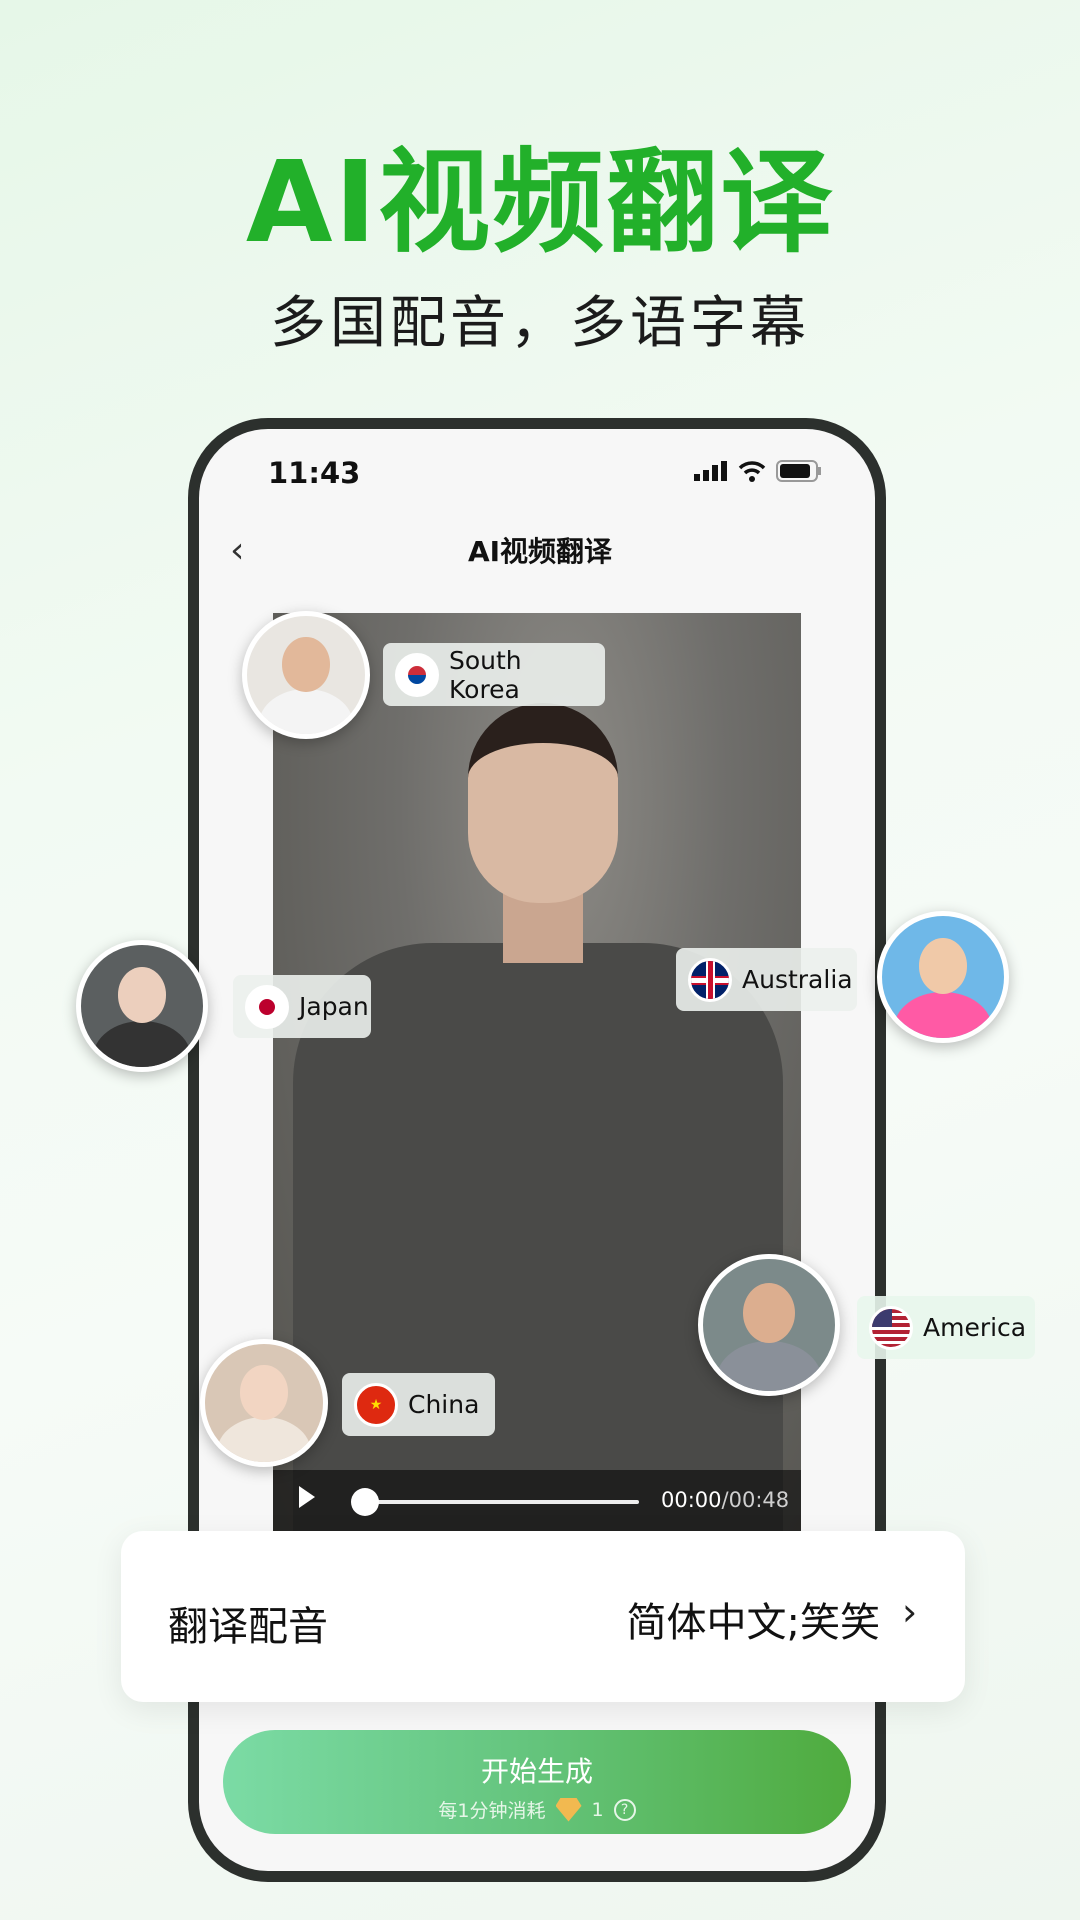 This screenshot has width=1080, height=1920. I want to click on diamond-icon, so click(568, 1809).